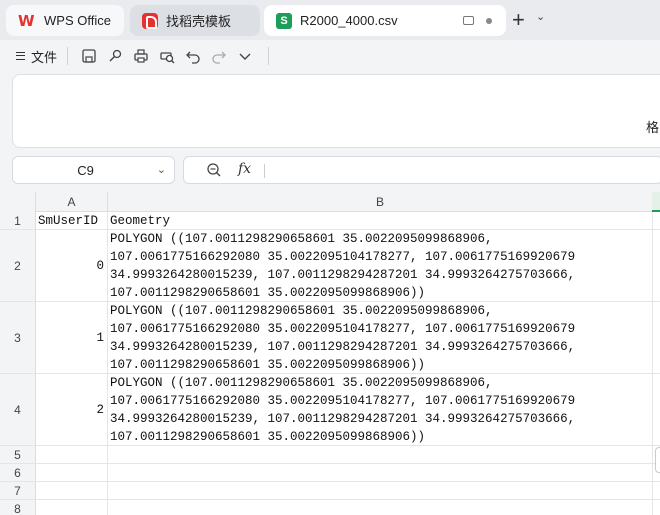  What do you see at coordinates (264, 171) in the screenshot?
I see `formula-divider` at bounding box center [264, 171].